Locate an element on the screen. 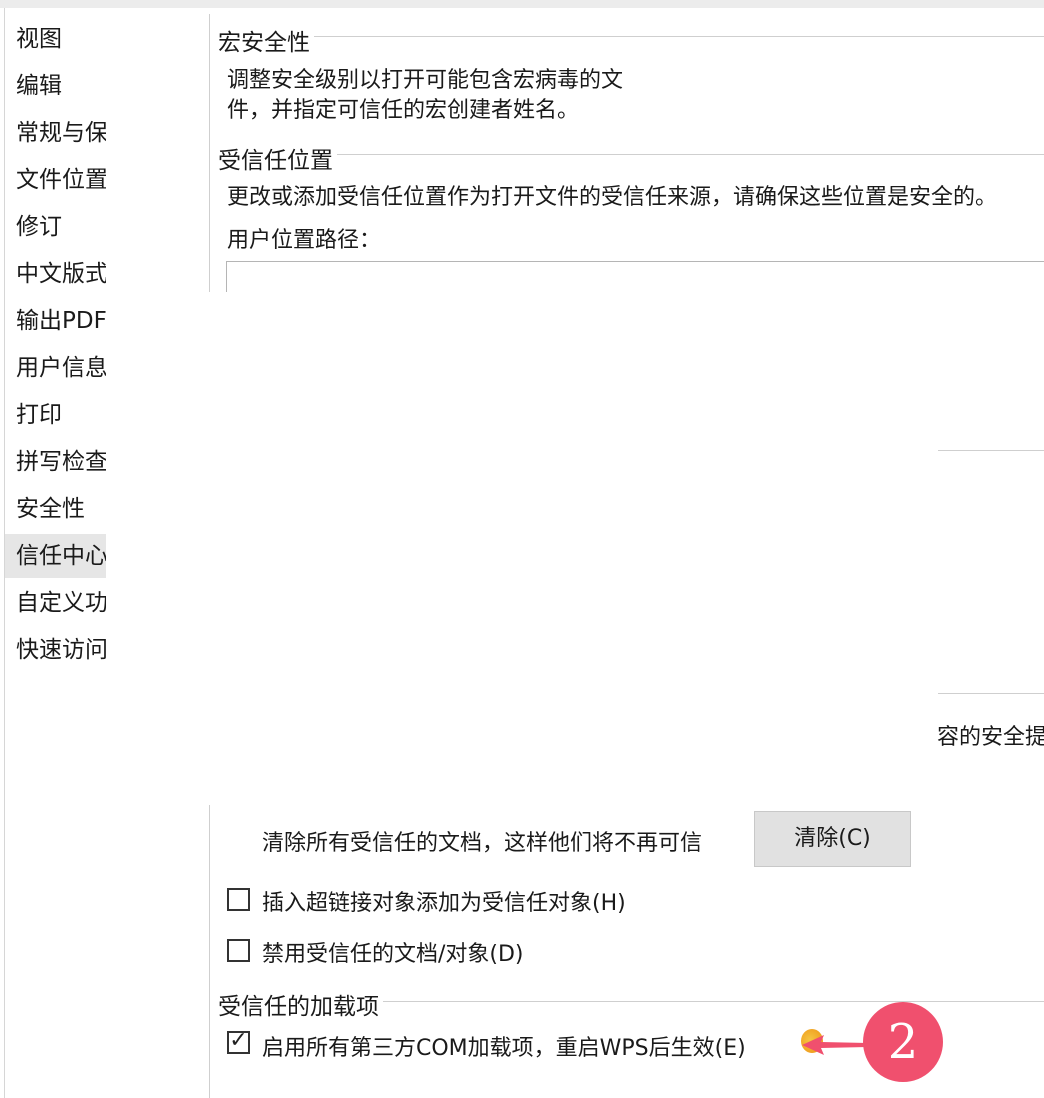  sidebar-divider is located at coordinates (209, 153).